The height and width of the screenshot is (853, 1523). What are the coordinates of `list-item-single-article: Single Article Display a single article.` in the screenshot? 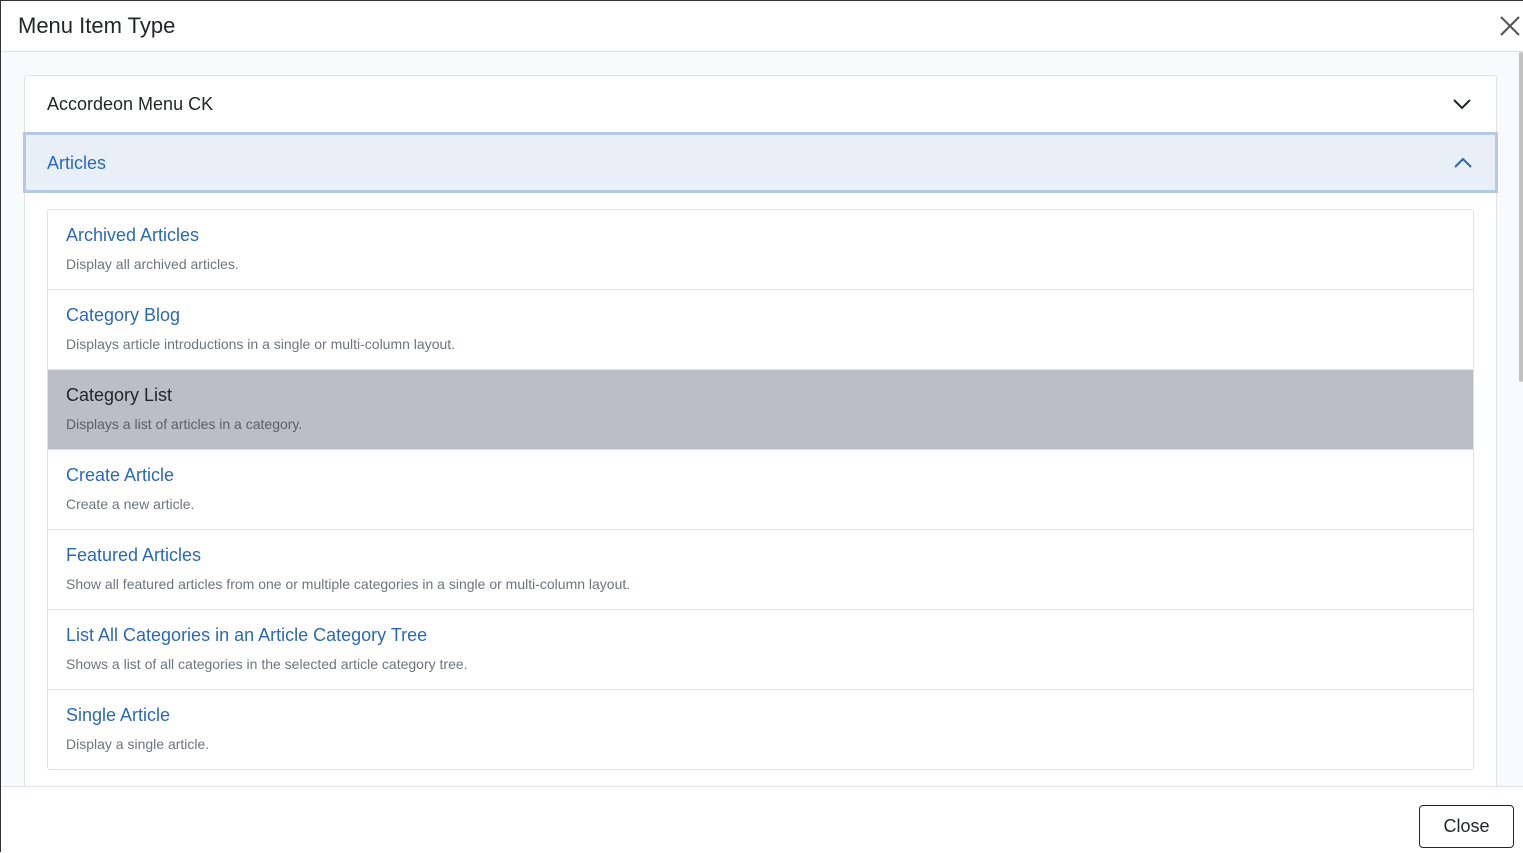 It's located at (760, 729).